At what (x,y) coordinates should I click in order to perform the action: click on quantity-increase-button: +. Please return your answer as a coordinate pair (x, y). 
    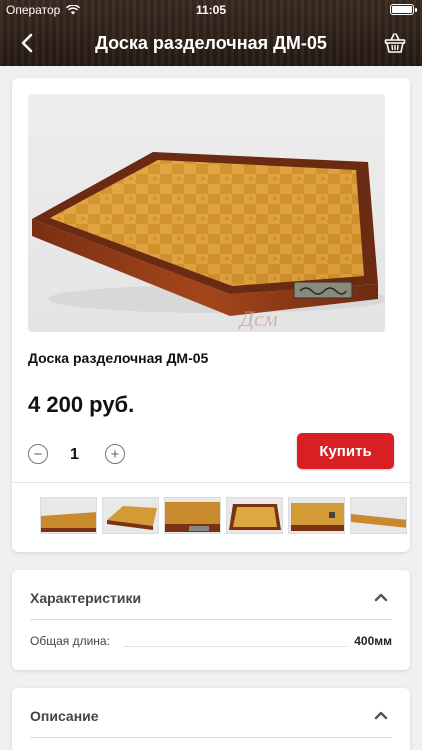
    Looking at the image, I should click on (115, 454).